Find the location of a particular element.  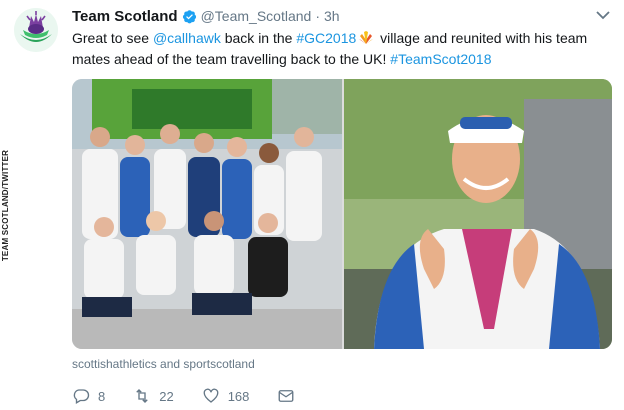

timestamp: 3h is located at coordinates (332, 16).